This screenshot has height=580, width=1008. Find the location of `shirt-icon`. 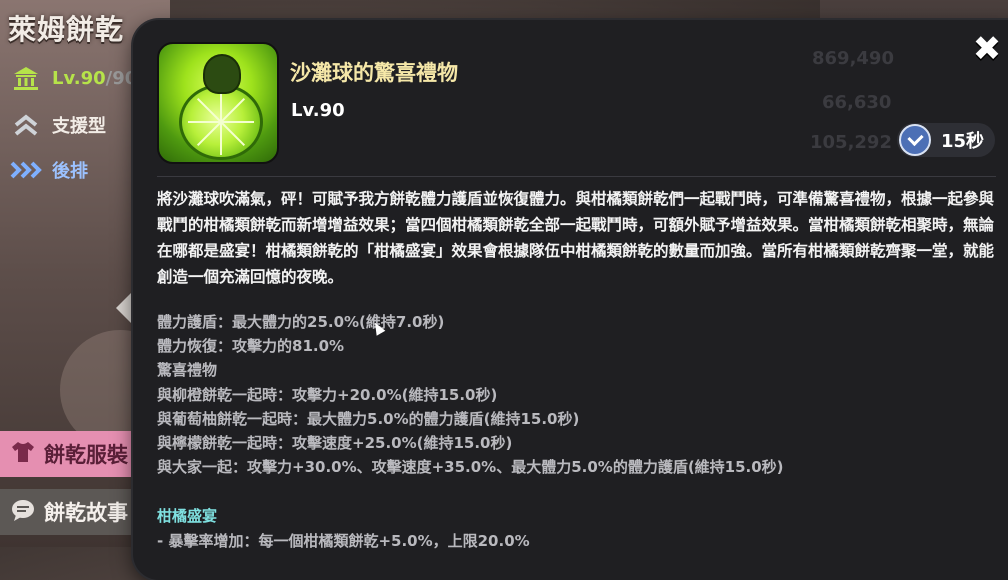

shirt-icon is located at coordinates (23, 454).